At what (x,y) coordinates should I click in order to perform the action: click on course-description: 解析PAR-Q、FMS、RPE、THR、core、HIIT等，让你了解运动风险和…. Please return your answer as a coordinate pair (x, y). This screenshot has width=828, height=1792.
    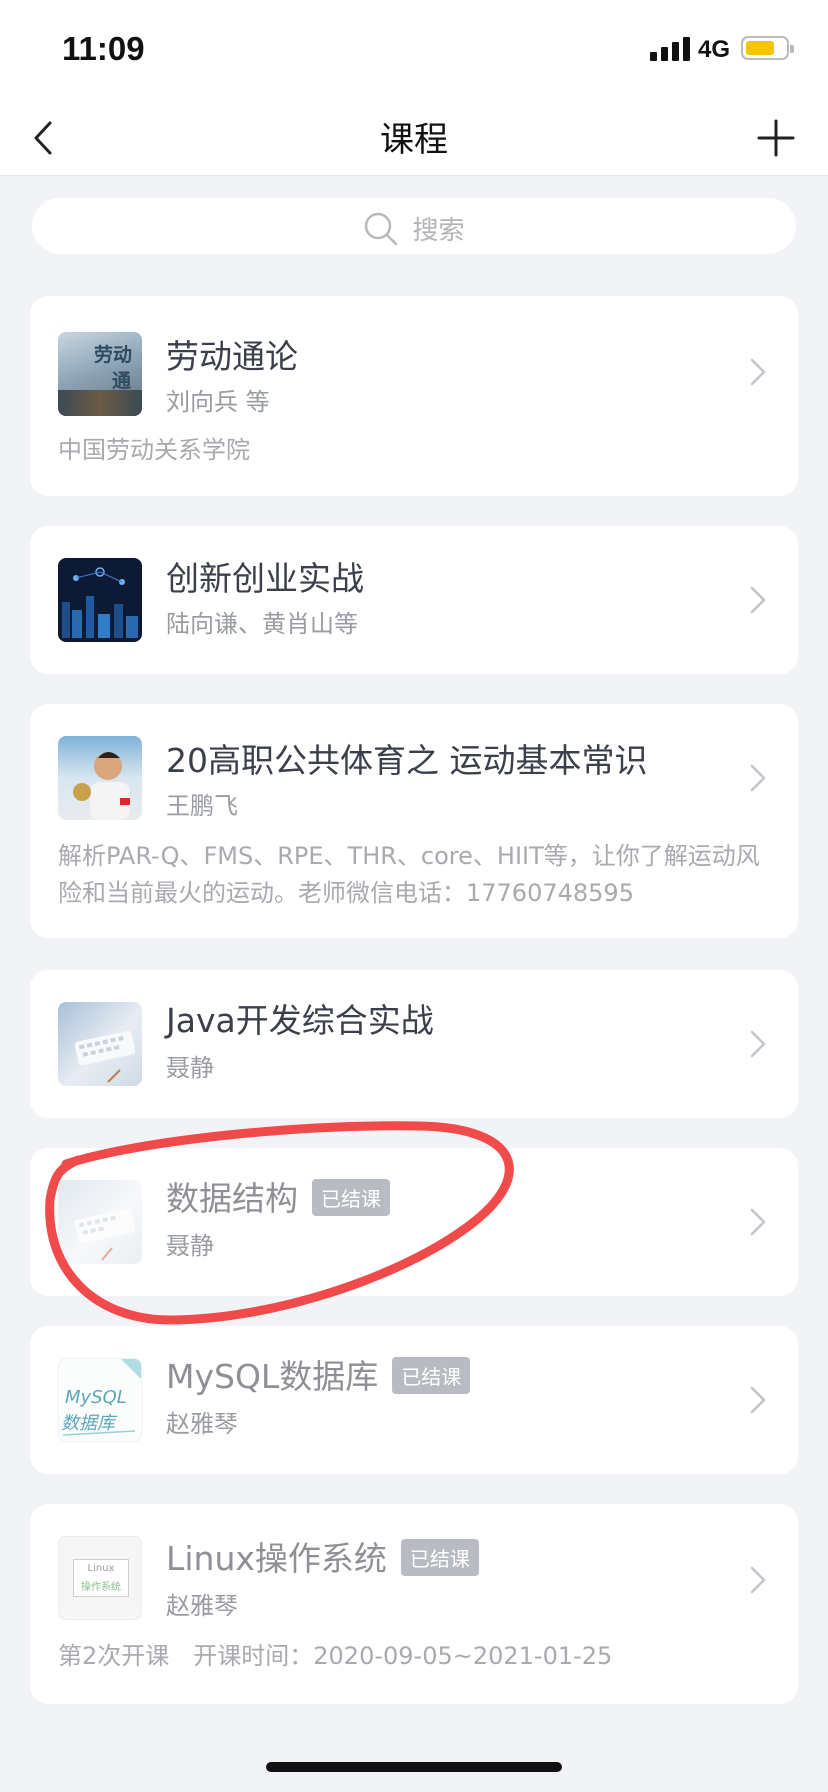
    Looking at the image, I should click on (409, 874).